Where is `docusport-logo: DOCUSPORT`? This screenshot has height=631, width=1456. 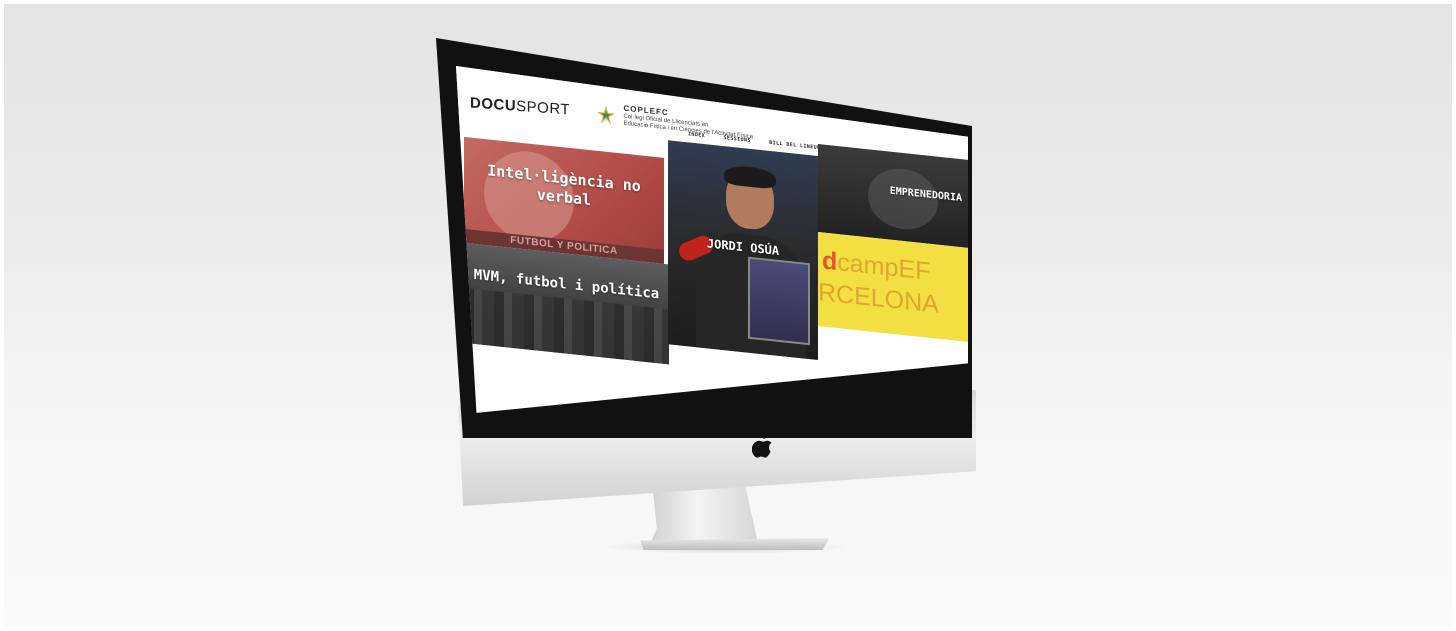 docusport-logo: DOCUSPORT is located at coordinates (520, 107).